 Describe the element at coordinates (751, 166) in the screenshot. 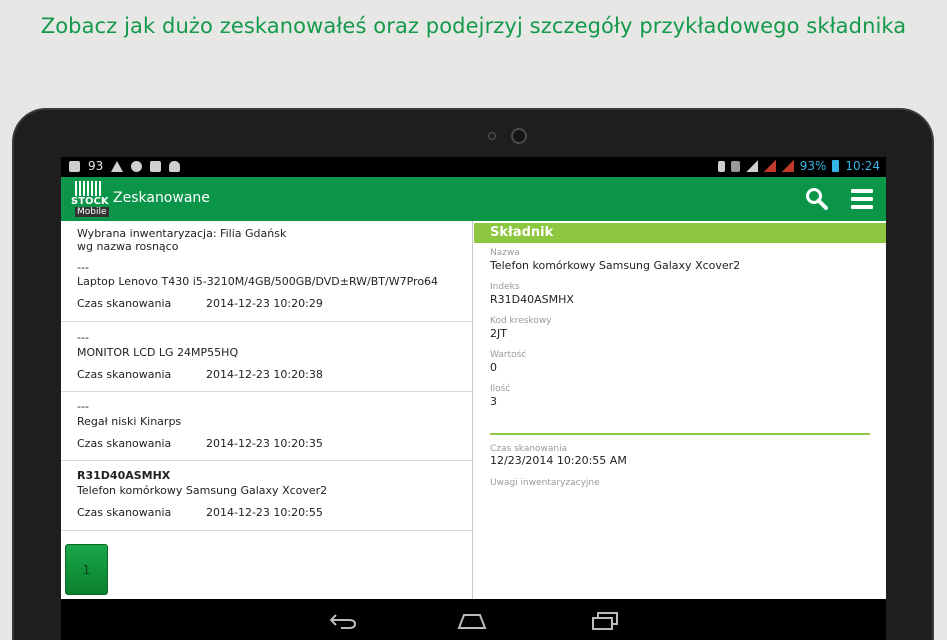

I see `wifi-icon` at that location.